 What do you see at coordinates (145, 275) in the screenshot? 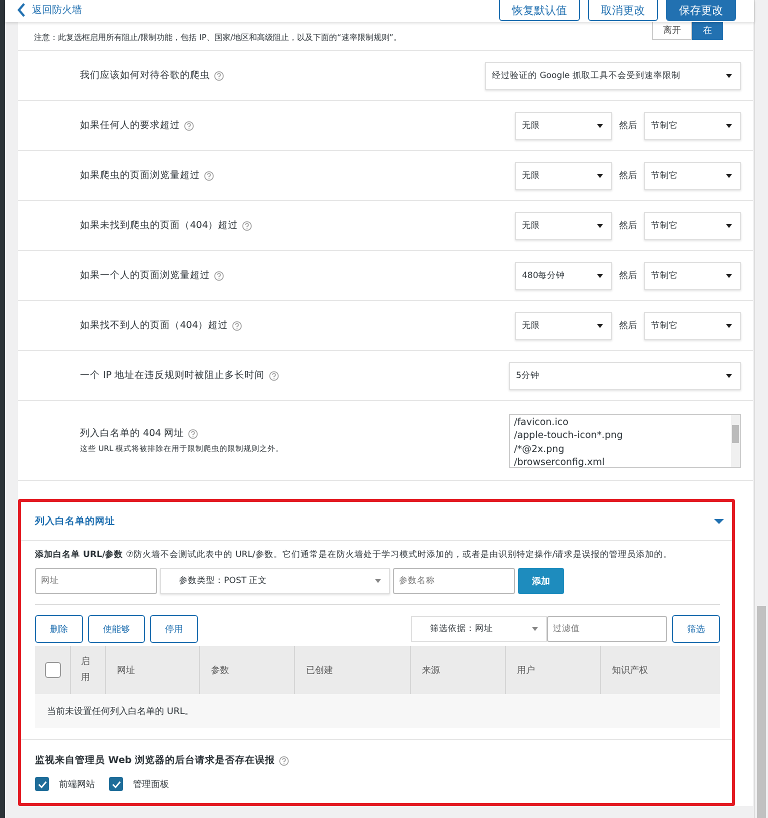
I see `setting-label: 如果一个人的页面浏览量超过` at bounding box center [145, 275].